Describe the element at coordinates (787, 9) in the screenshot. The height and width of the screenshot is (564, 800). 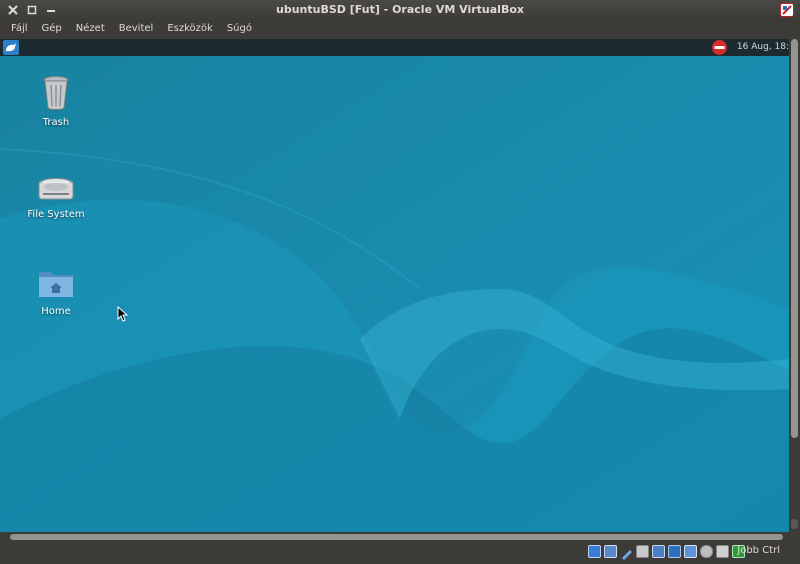
I see `virtualbox-app-icon` at that location.